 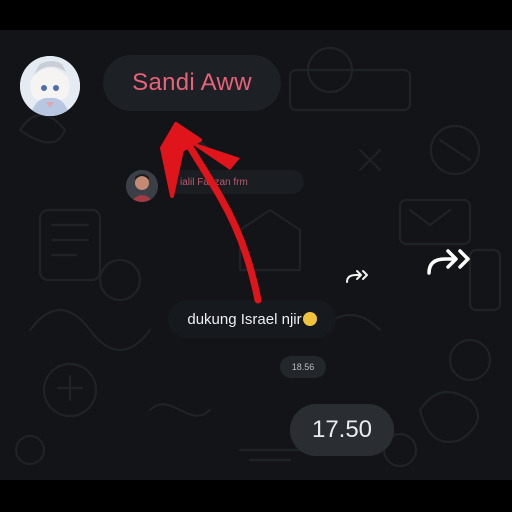 I want to click on message-bubble: dukung Israel njir, so click(x=252, y=319).